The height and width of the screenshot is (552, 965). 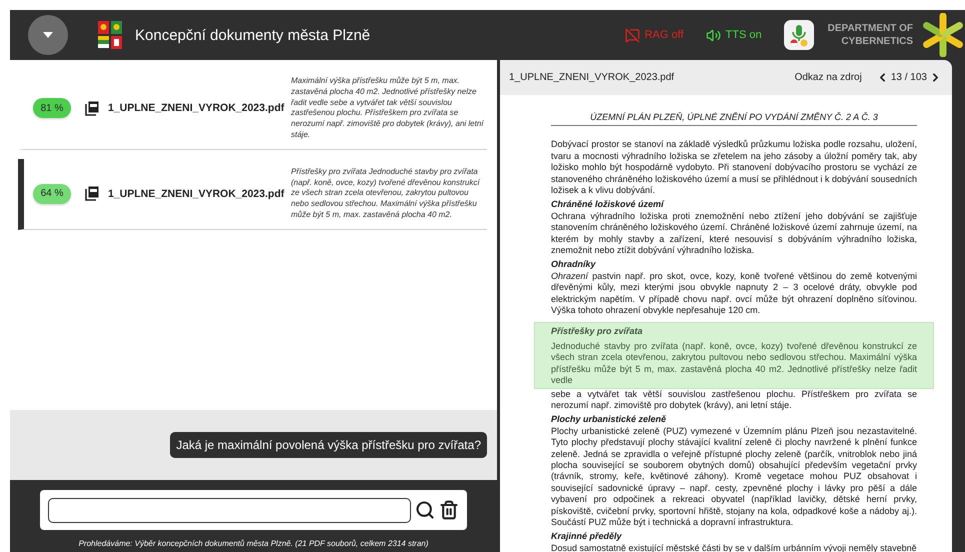 I want to click on score-badge: 64 %, so click(x=52, y=194).